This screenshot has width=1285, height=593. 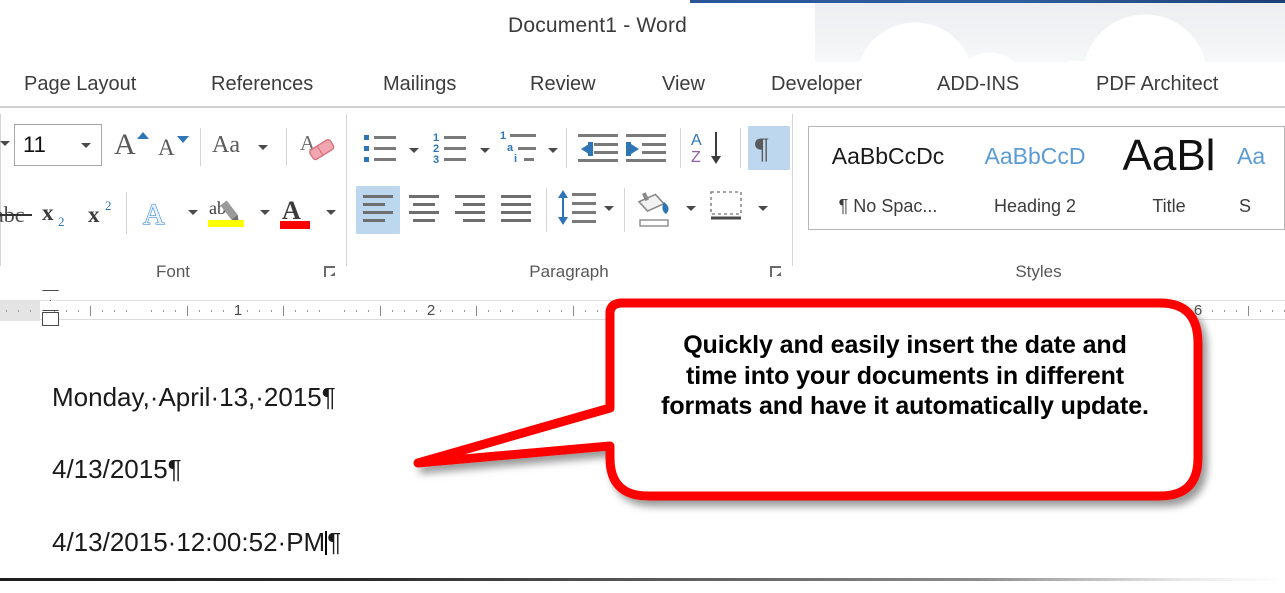 What do you see at coordinates (193, 212) in the screenshot?
I see `text-effects-arrow-icon` at bounding box center [193, 212].